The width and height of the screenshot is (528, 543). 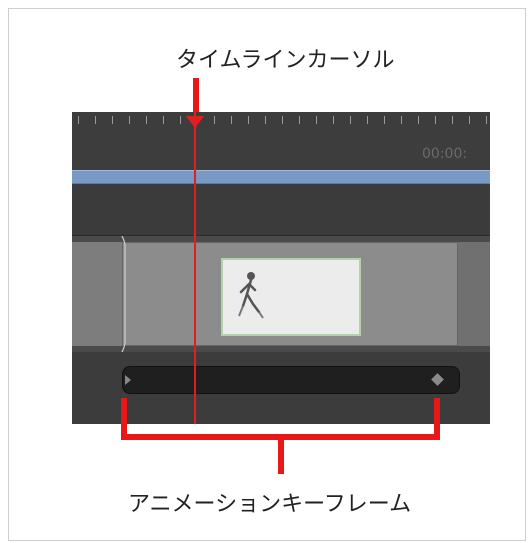 I want to click on keyframe-pointer-line, so click(x=281, y=456).